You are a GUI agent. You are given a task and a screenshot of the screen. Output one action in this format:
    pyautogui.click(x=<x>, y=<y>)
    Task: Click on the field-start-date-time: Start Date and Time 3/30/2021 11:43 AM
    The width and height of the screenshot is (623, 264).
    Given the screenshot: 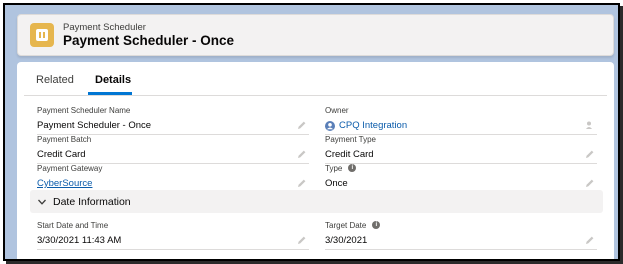 What is the action you would take?
    pyautogui.click(x=173, y=235)
    